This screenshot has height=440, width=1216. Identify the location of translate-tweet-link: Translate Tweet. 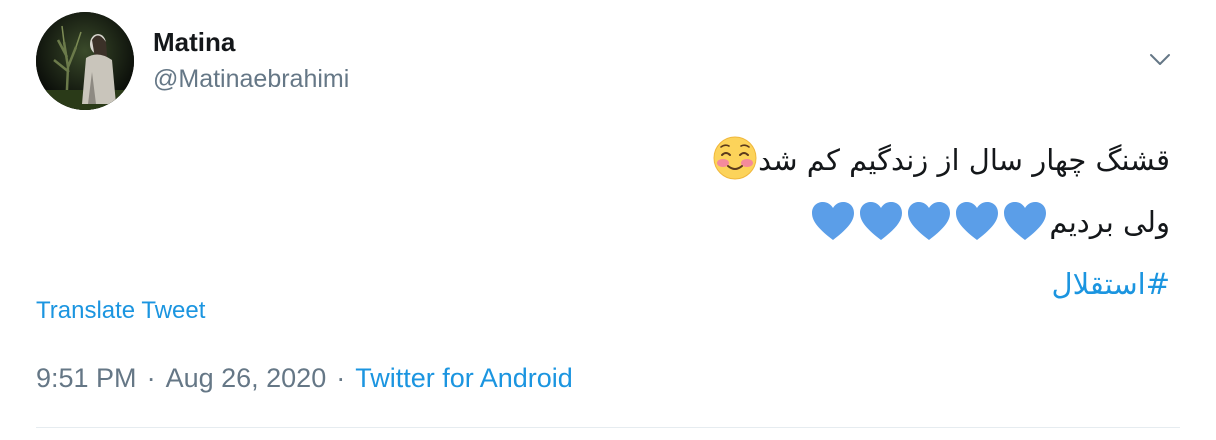
(120, 311).